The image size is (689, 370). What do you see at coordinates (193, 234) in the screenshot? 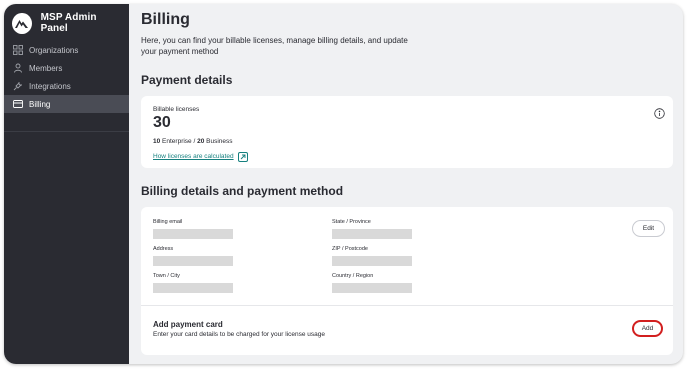
I see `billing-email-field` at bounding box center [193, 234].